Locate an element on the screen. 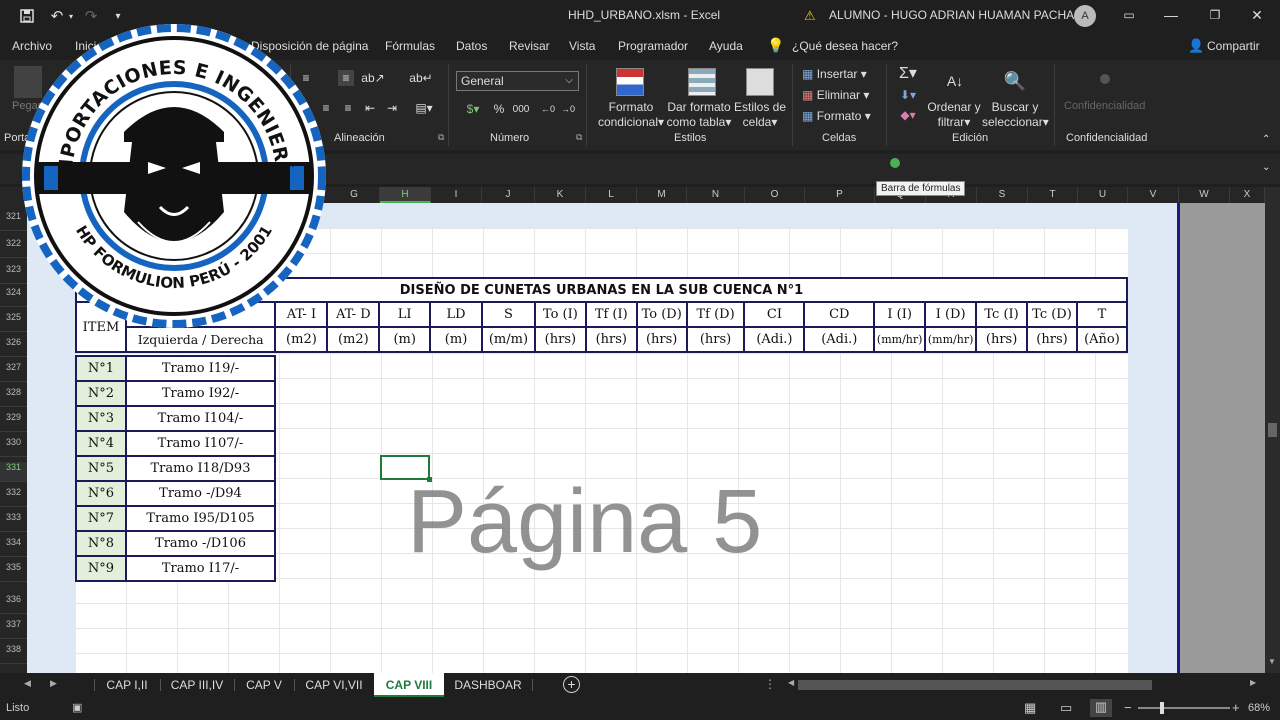 This screenshot has height=720, width=1280. column-header: M is located at coordinates (662, 195).